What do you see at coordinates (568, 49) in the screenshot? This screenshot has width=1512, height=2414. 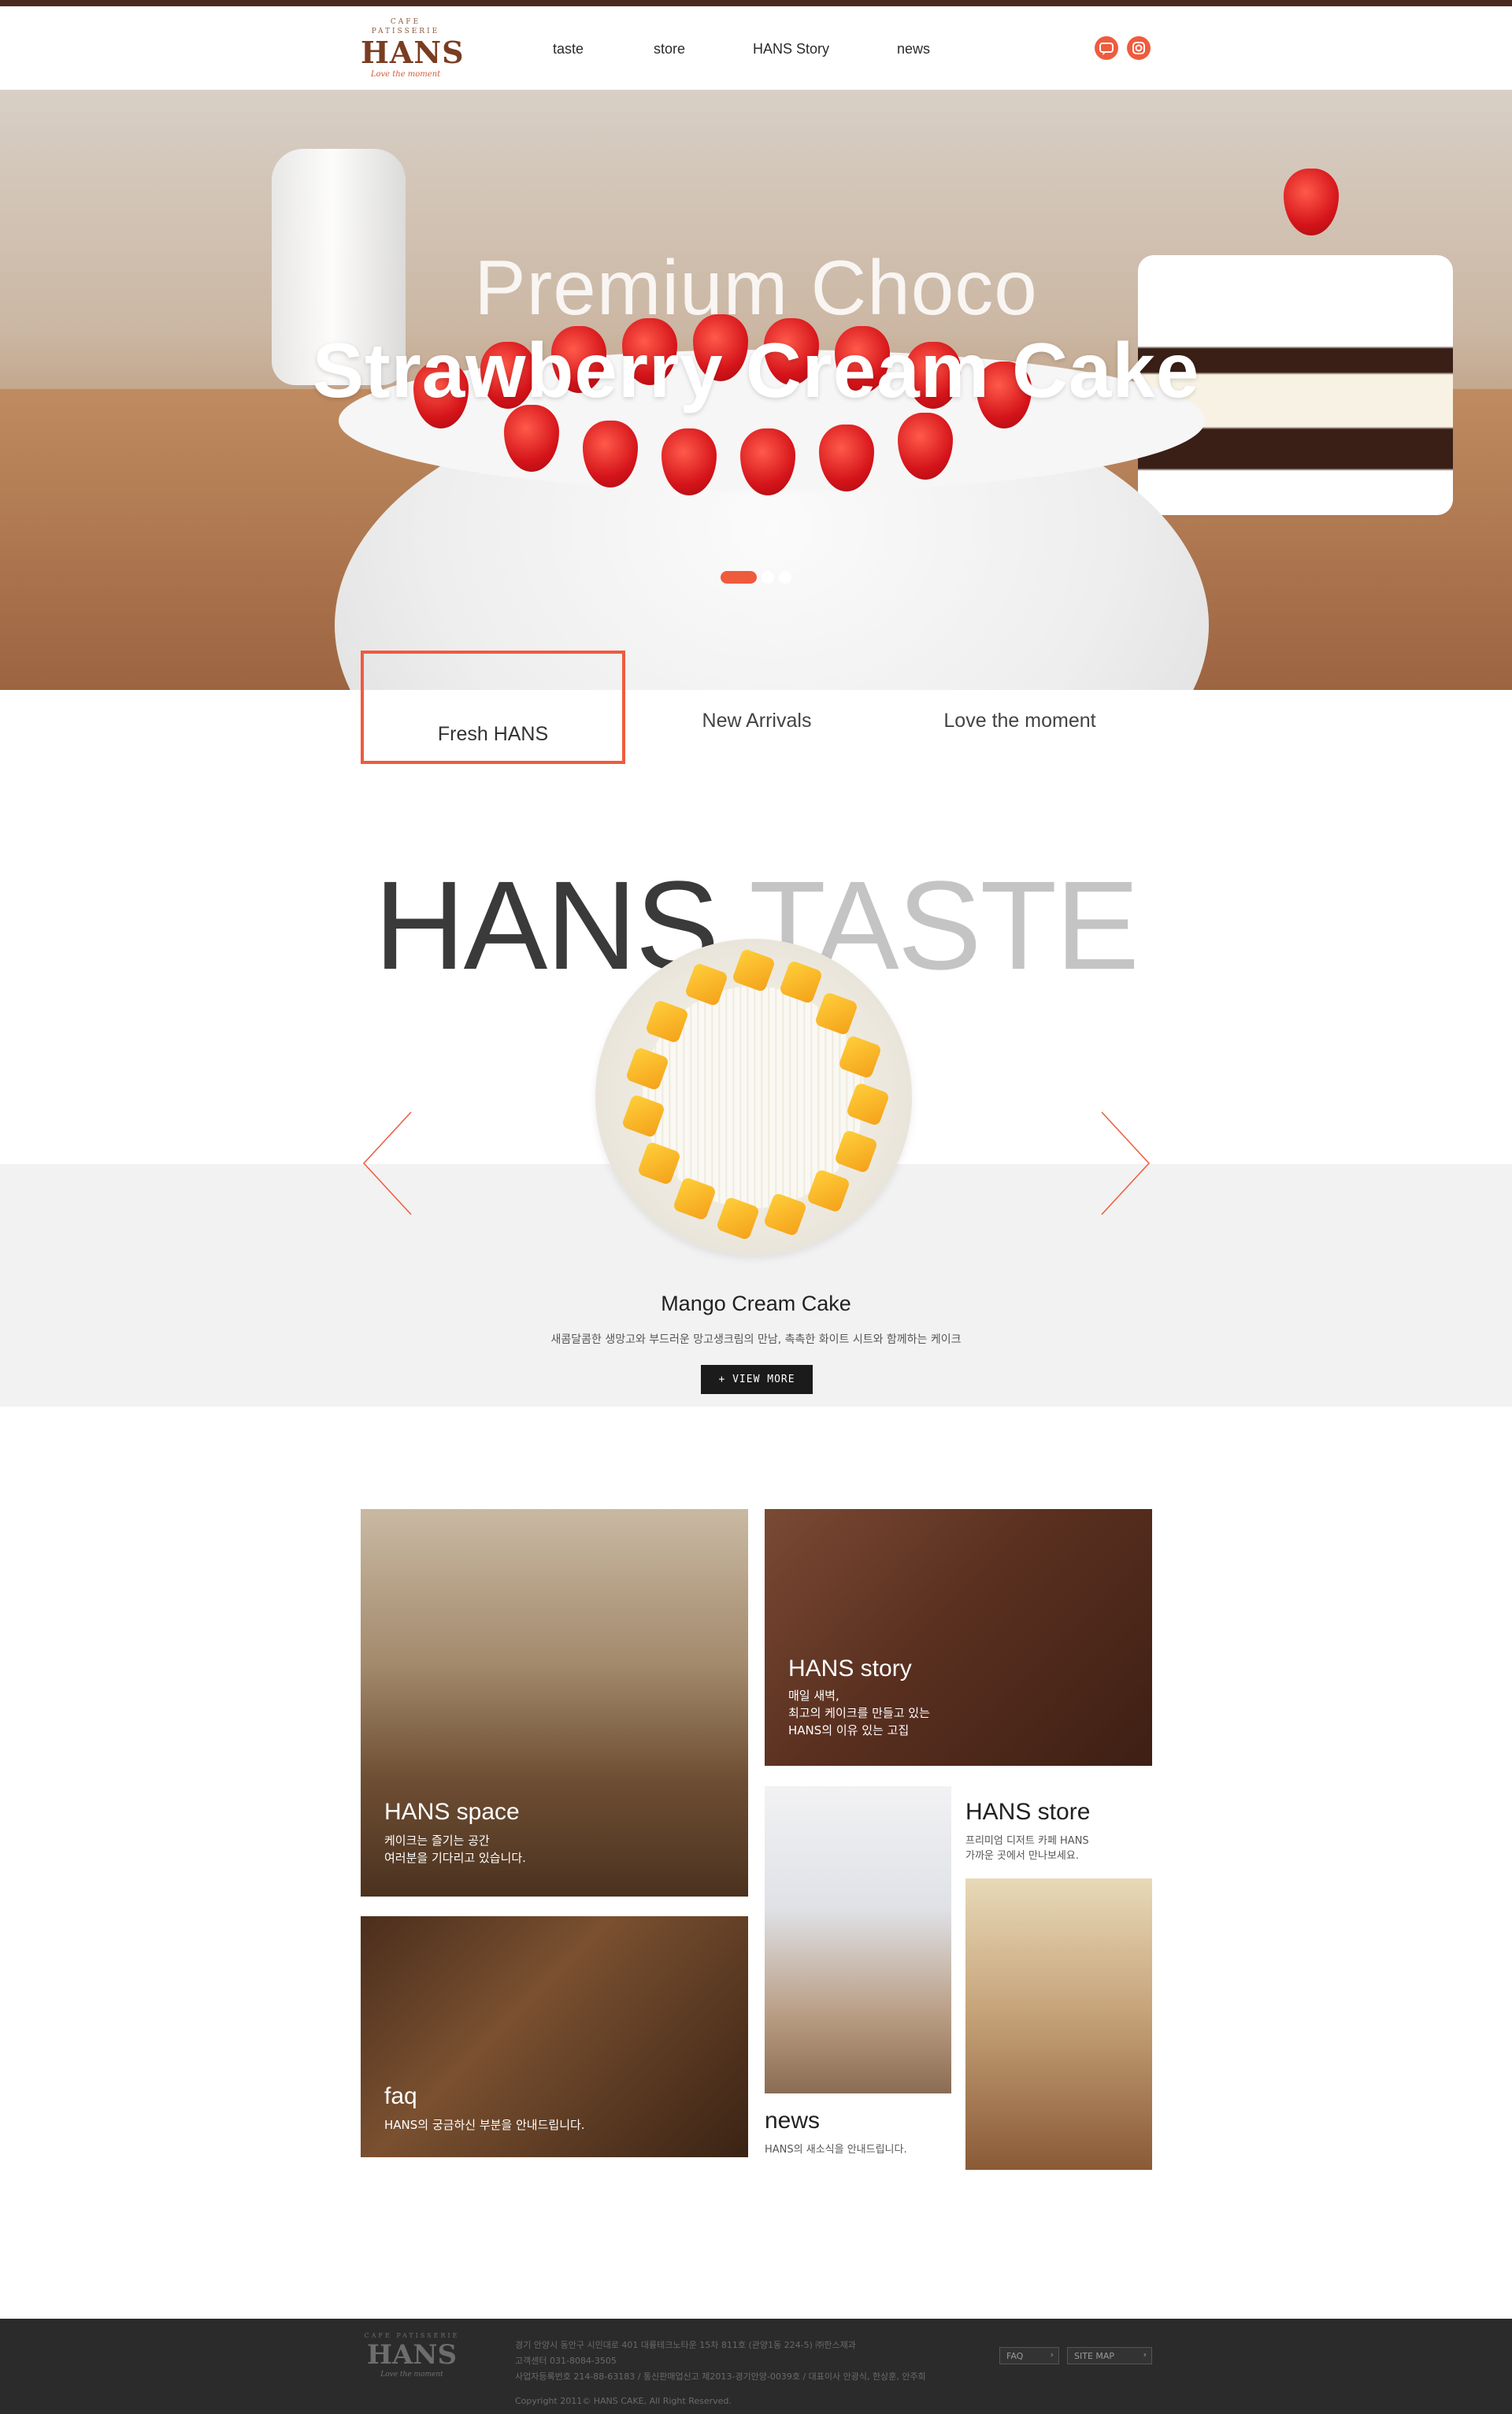 I see `nav-taste: taste` at bounding box center [568, 49].